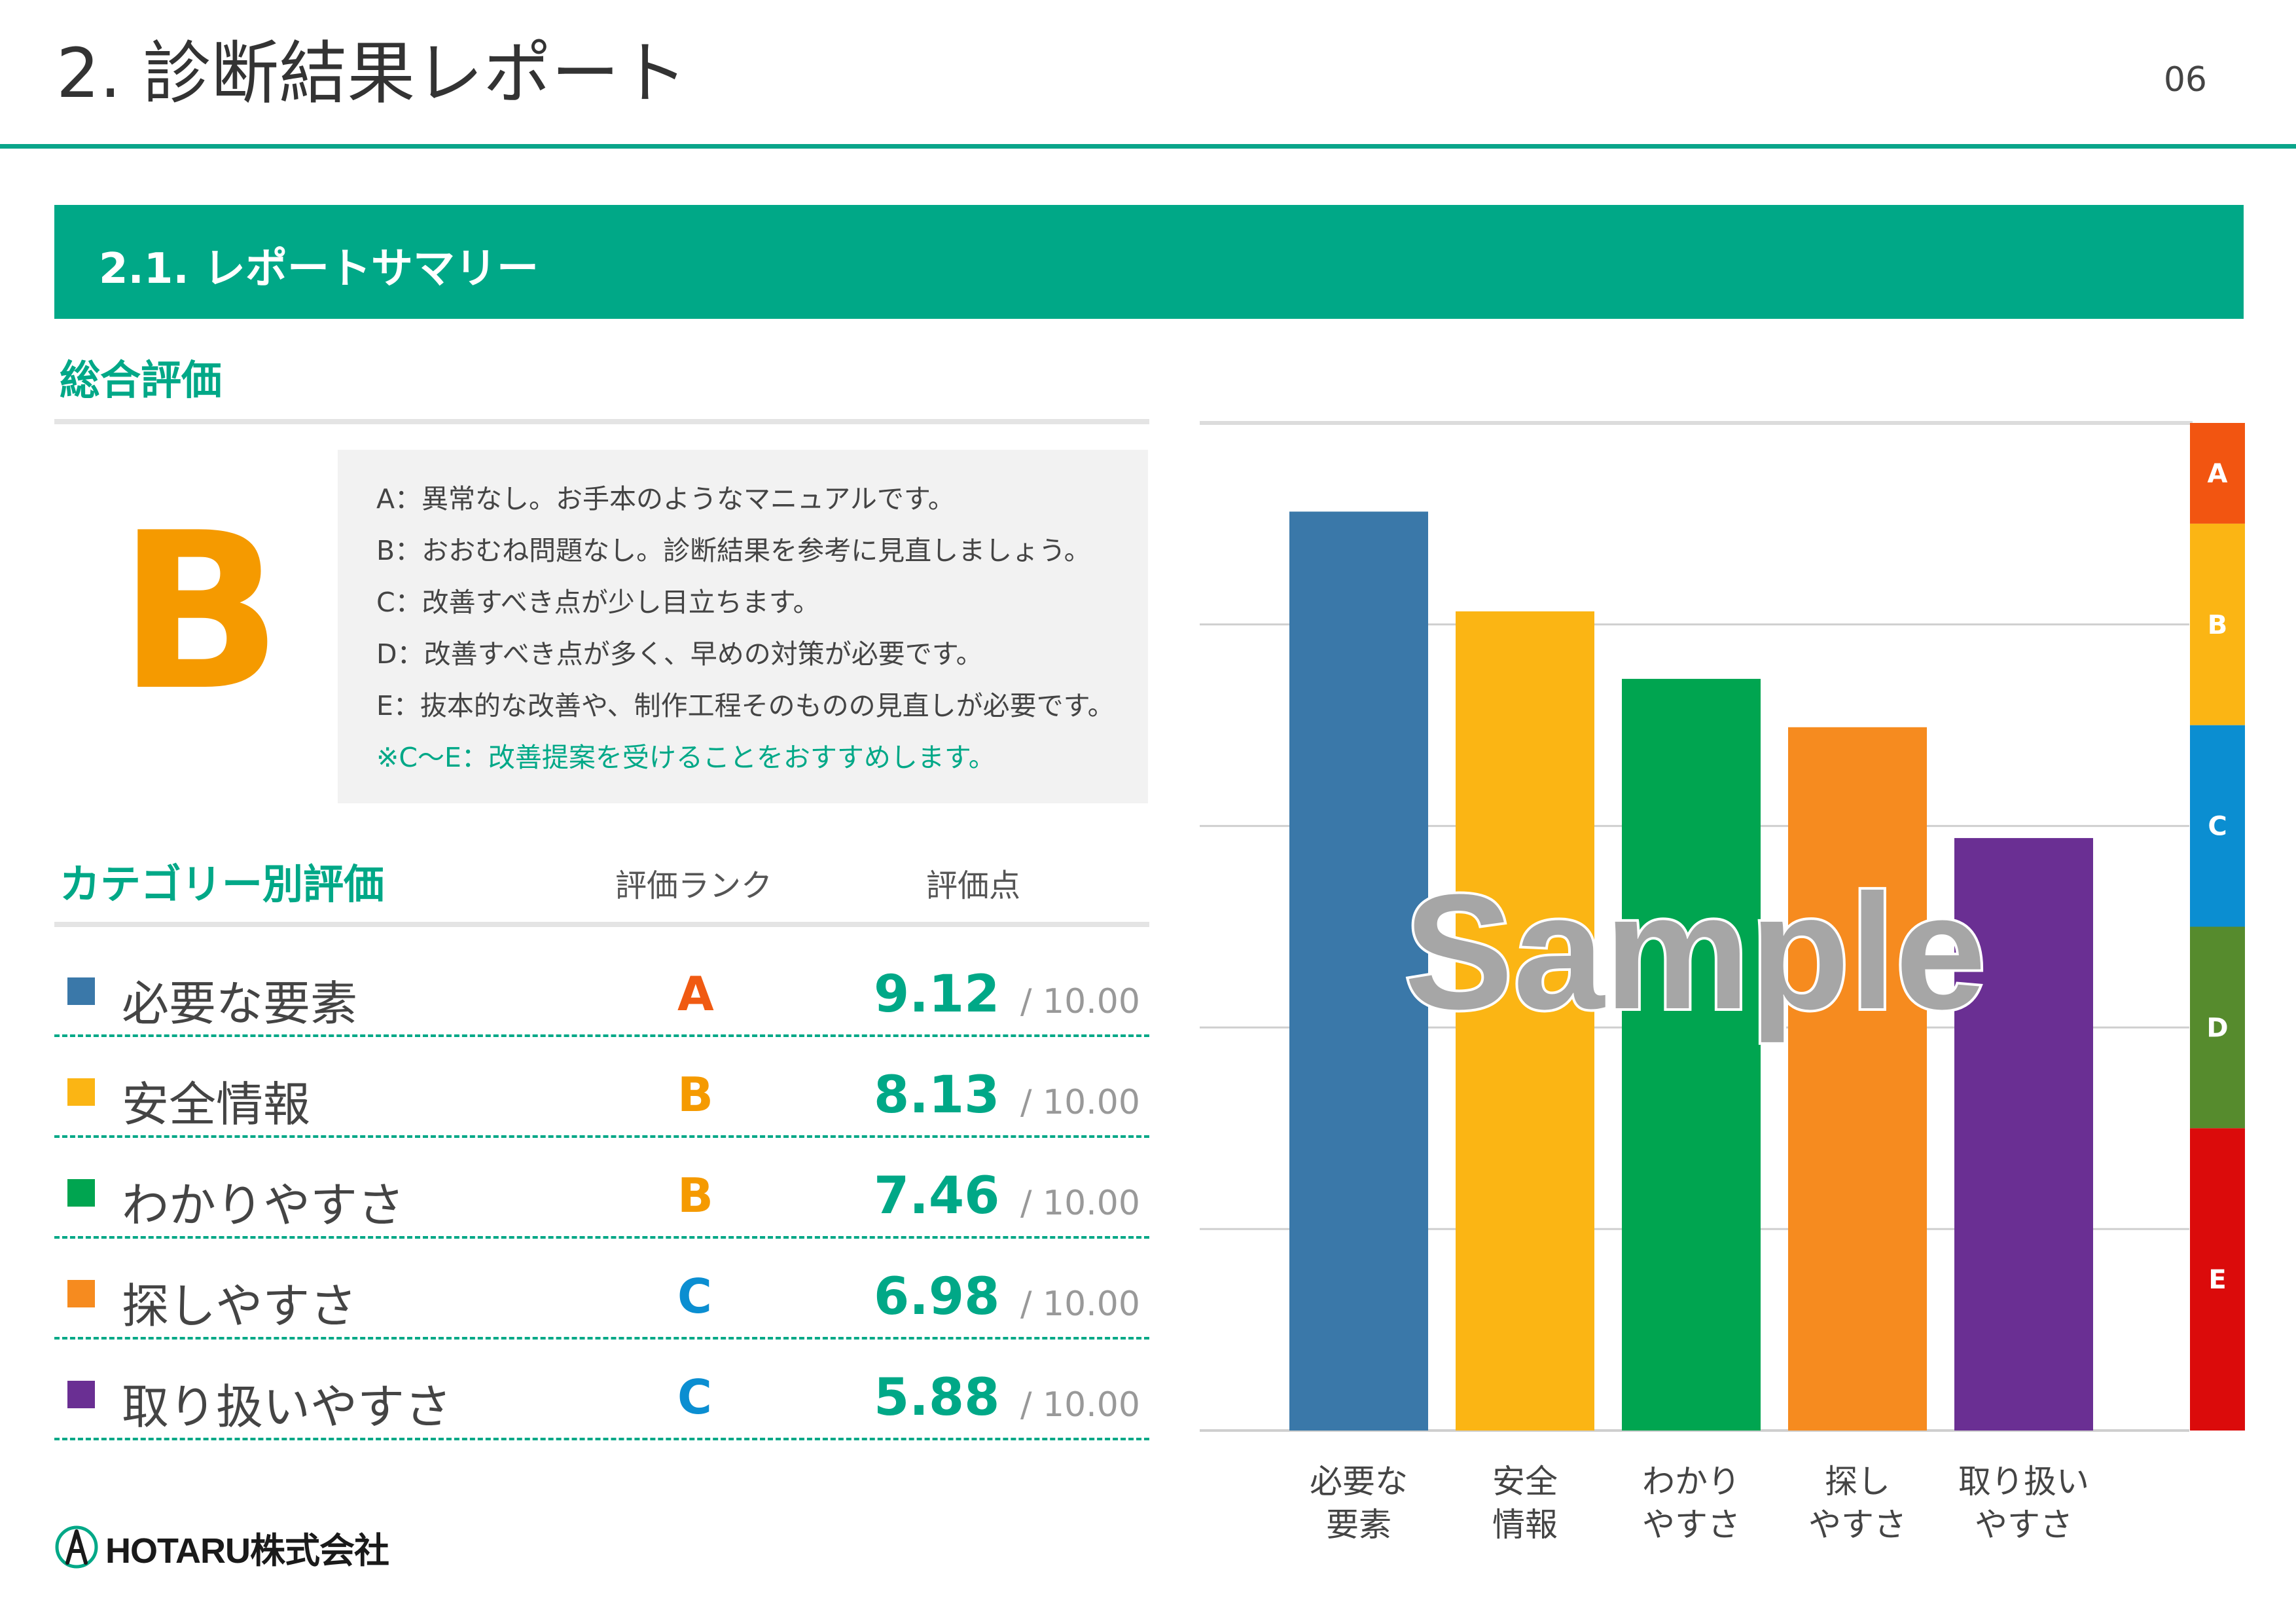  What do you see at coordinates (937, 1095) in the screenshot?
I see `category-score: 8.13` at bounding box center [937, 1095].